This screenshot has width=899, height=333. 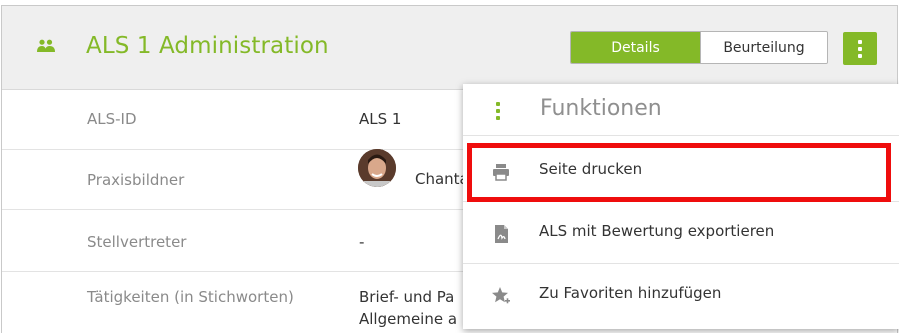 I want to click on row-value: Chanta, so click(x=442, y=179).